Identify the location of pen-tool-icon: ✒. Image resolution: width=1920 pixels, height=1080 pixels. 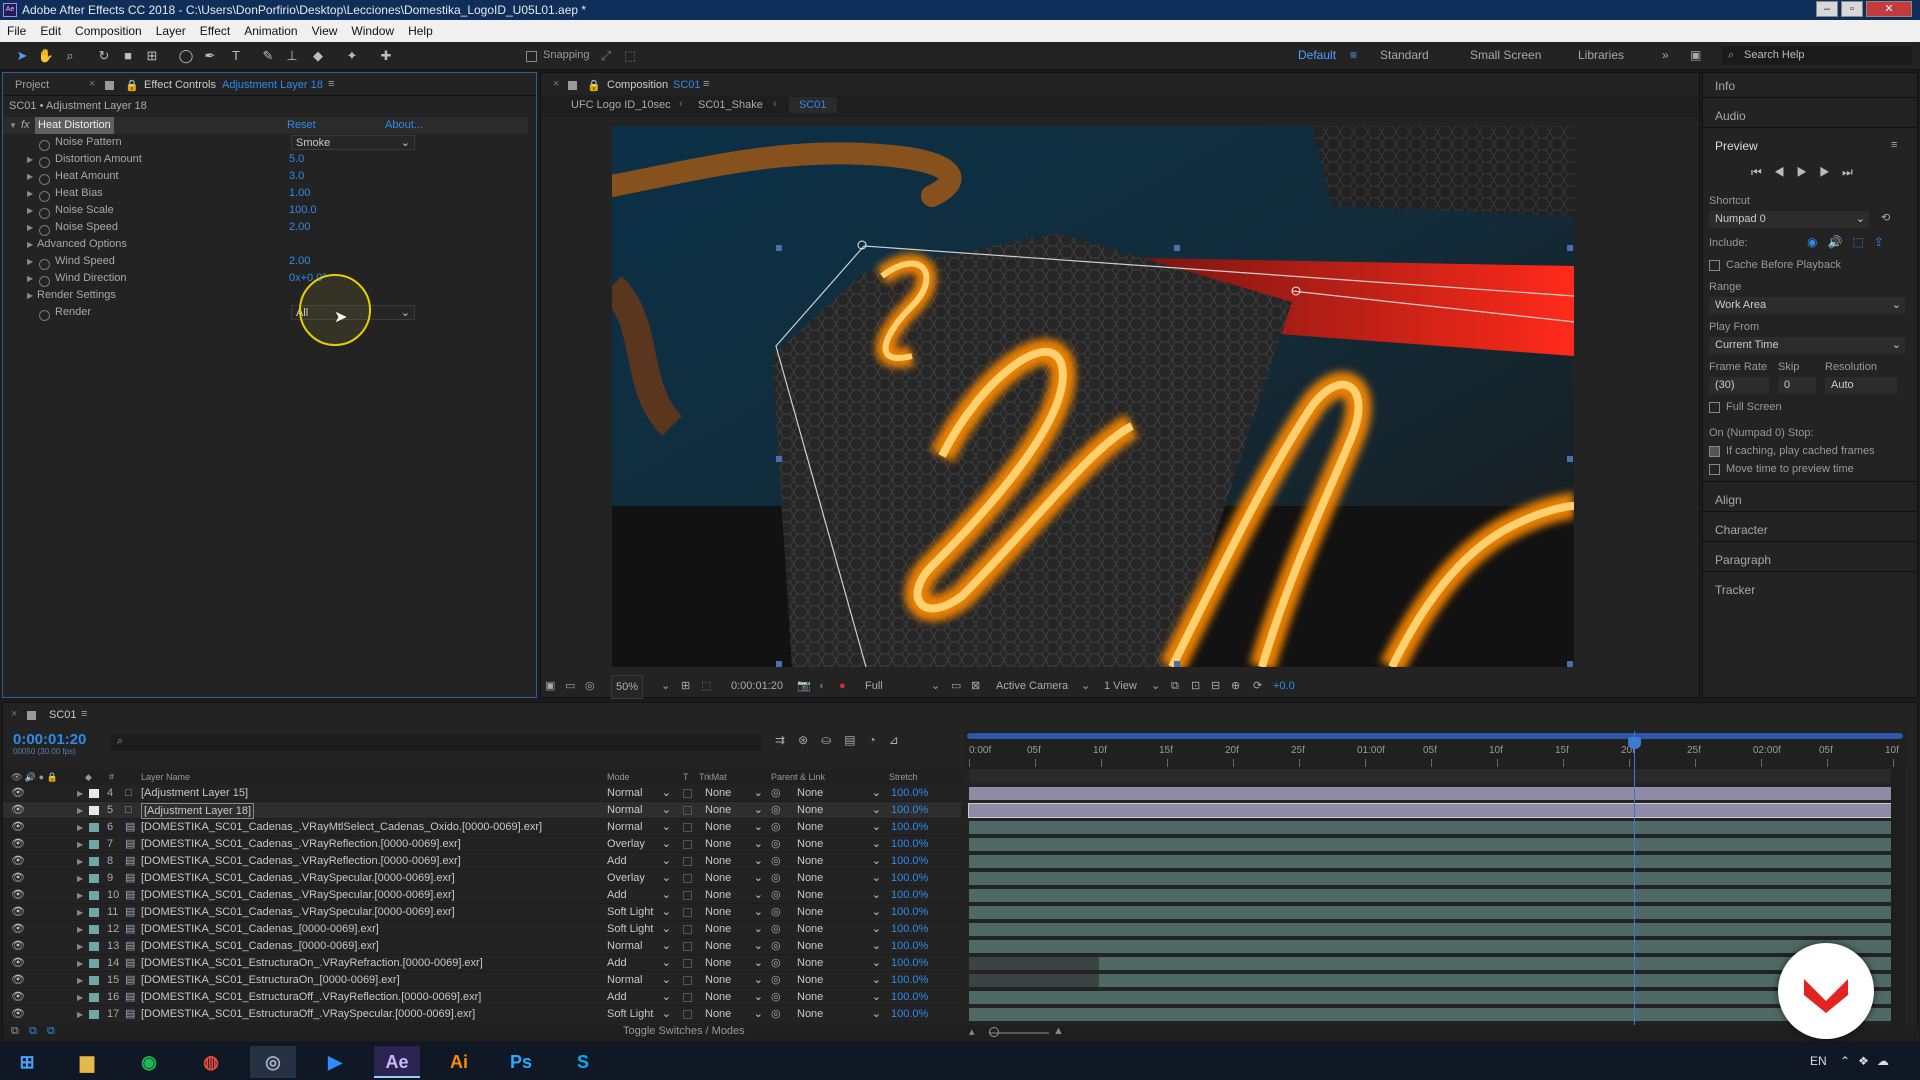
(210, 56).